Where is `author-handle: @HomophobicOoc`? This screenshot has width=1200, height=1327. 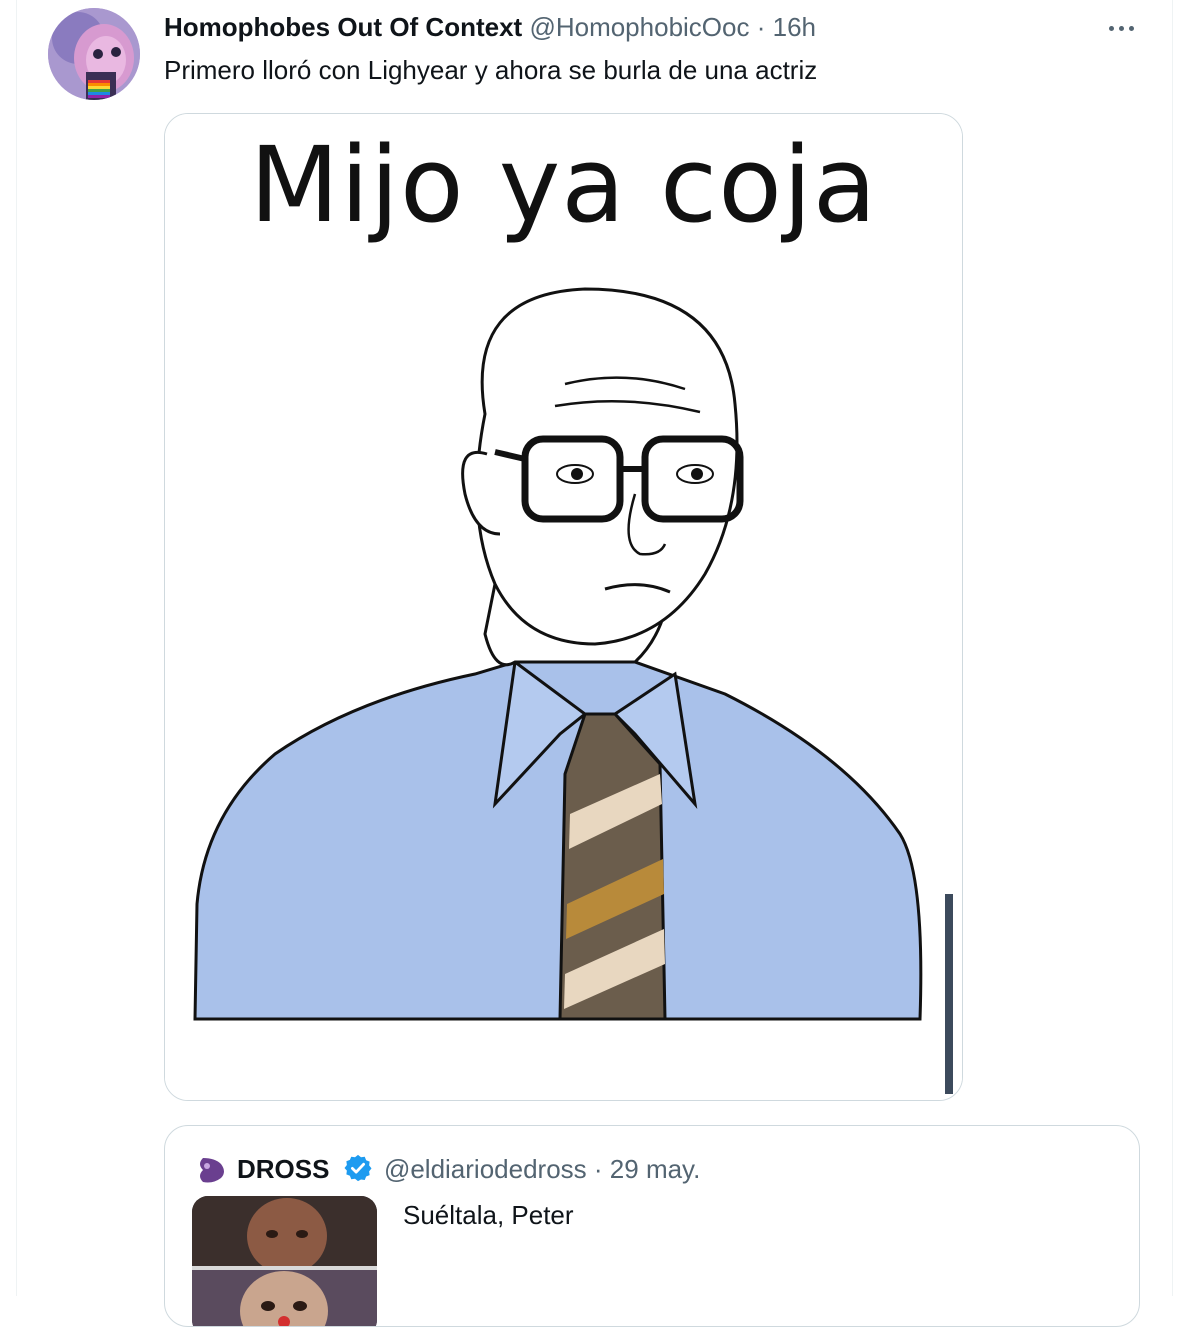
author-handle: @HomophobicOoc is located at coordinates (639, 27).